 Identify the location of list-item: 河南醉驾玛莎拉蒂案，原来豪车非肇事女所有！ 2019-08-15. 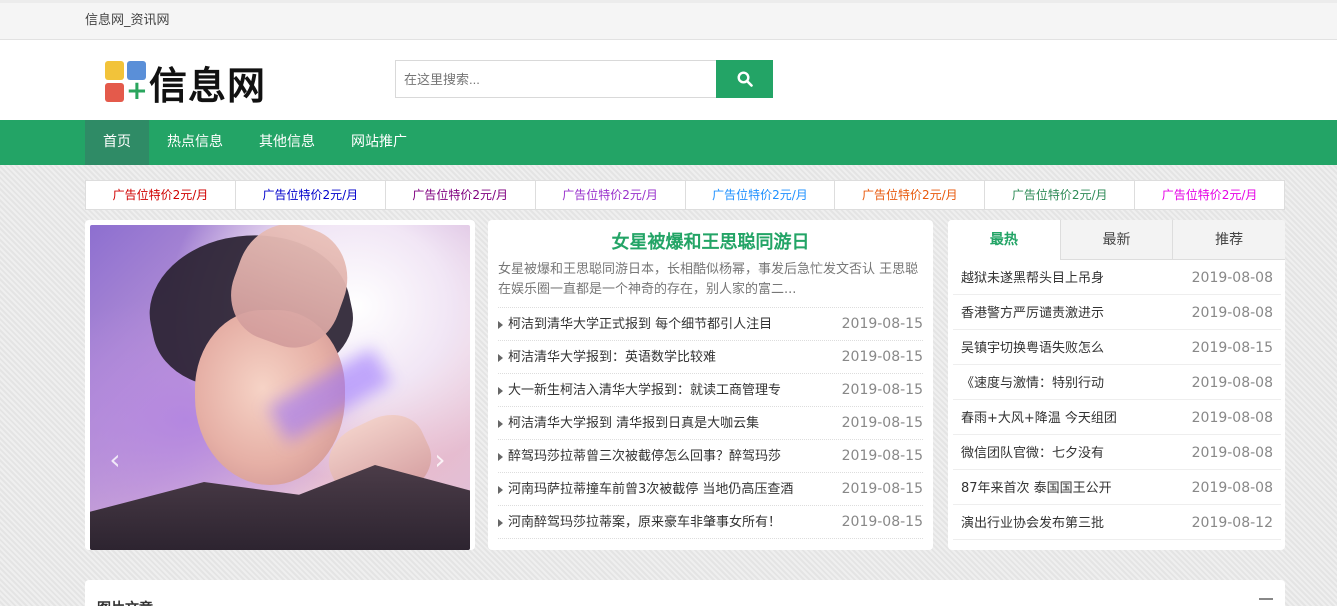
(710, 522).